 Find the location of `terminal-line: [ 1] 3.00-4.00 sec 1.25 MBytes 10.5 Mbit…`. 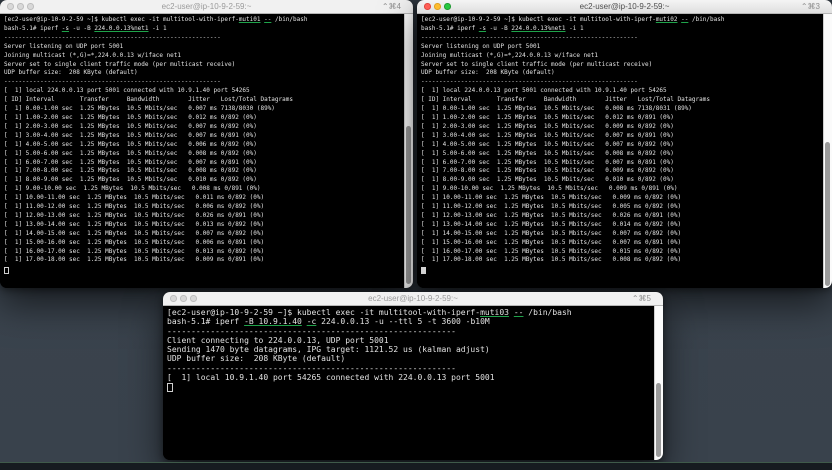

terminal-line: [ 1] 3.00-4.00 sec 1.25 MBytes 10.5 Mbit… is located at coordinates (621, 136).